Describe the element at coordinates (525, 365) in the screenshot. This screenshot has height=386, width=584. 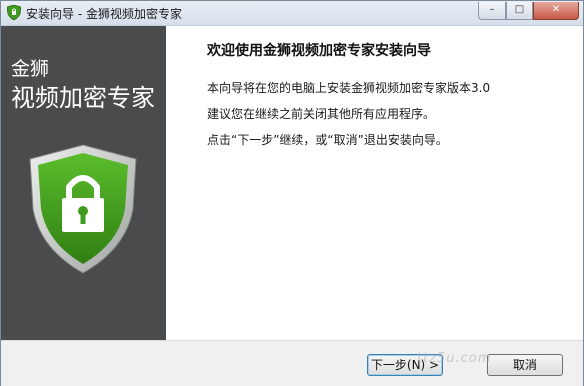
I see `cancel-button: 取消` at that location.